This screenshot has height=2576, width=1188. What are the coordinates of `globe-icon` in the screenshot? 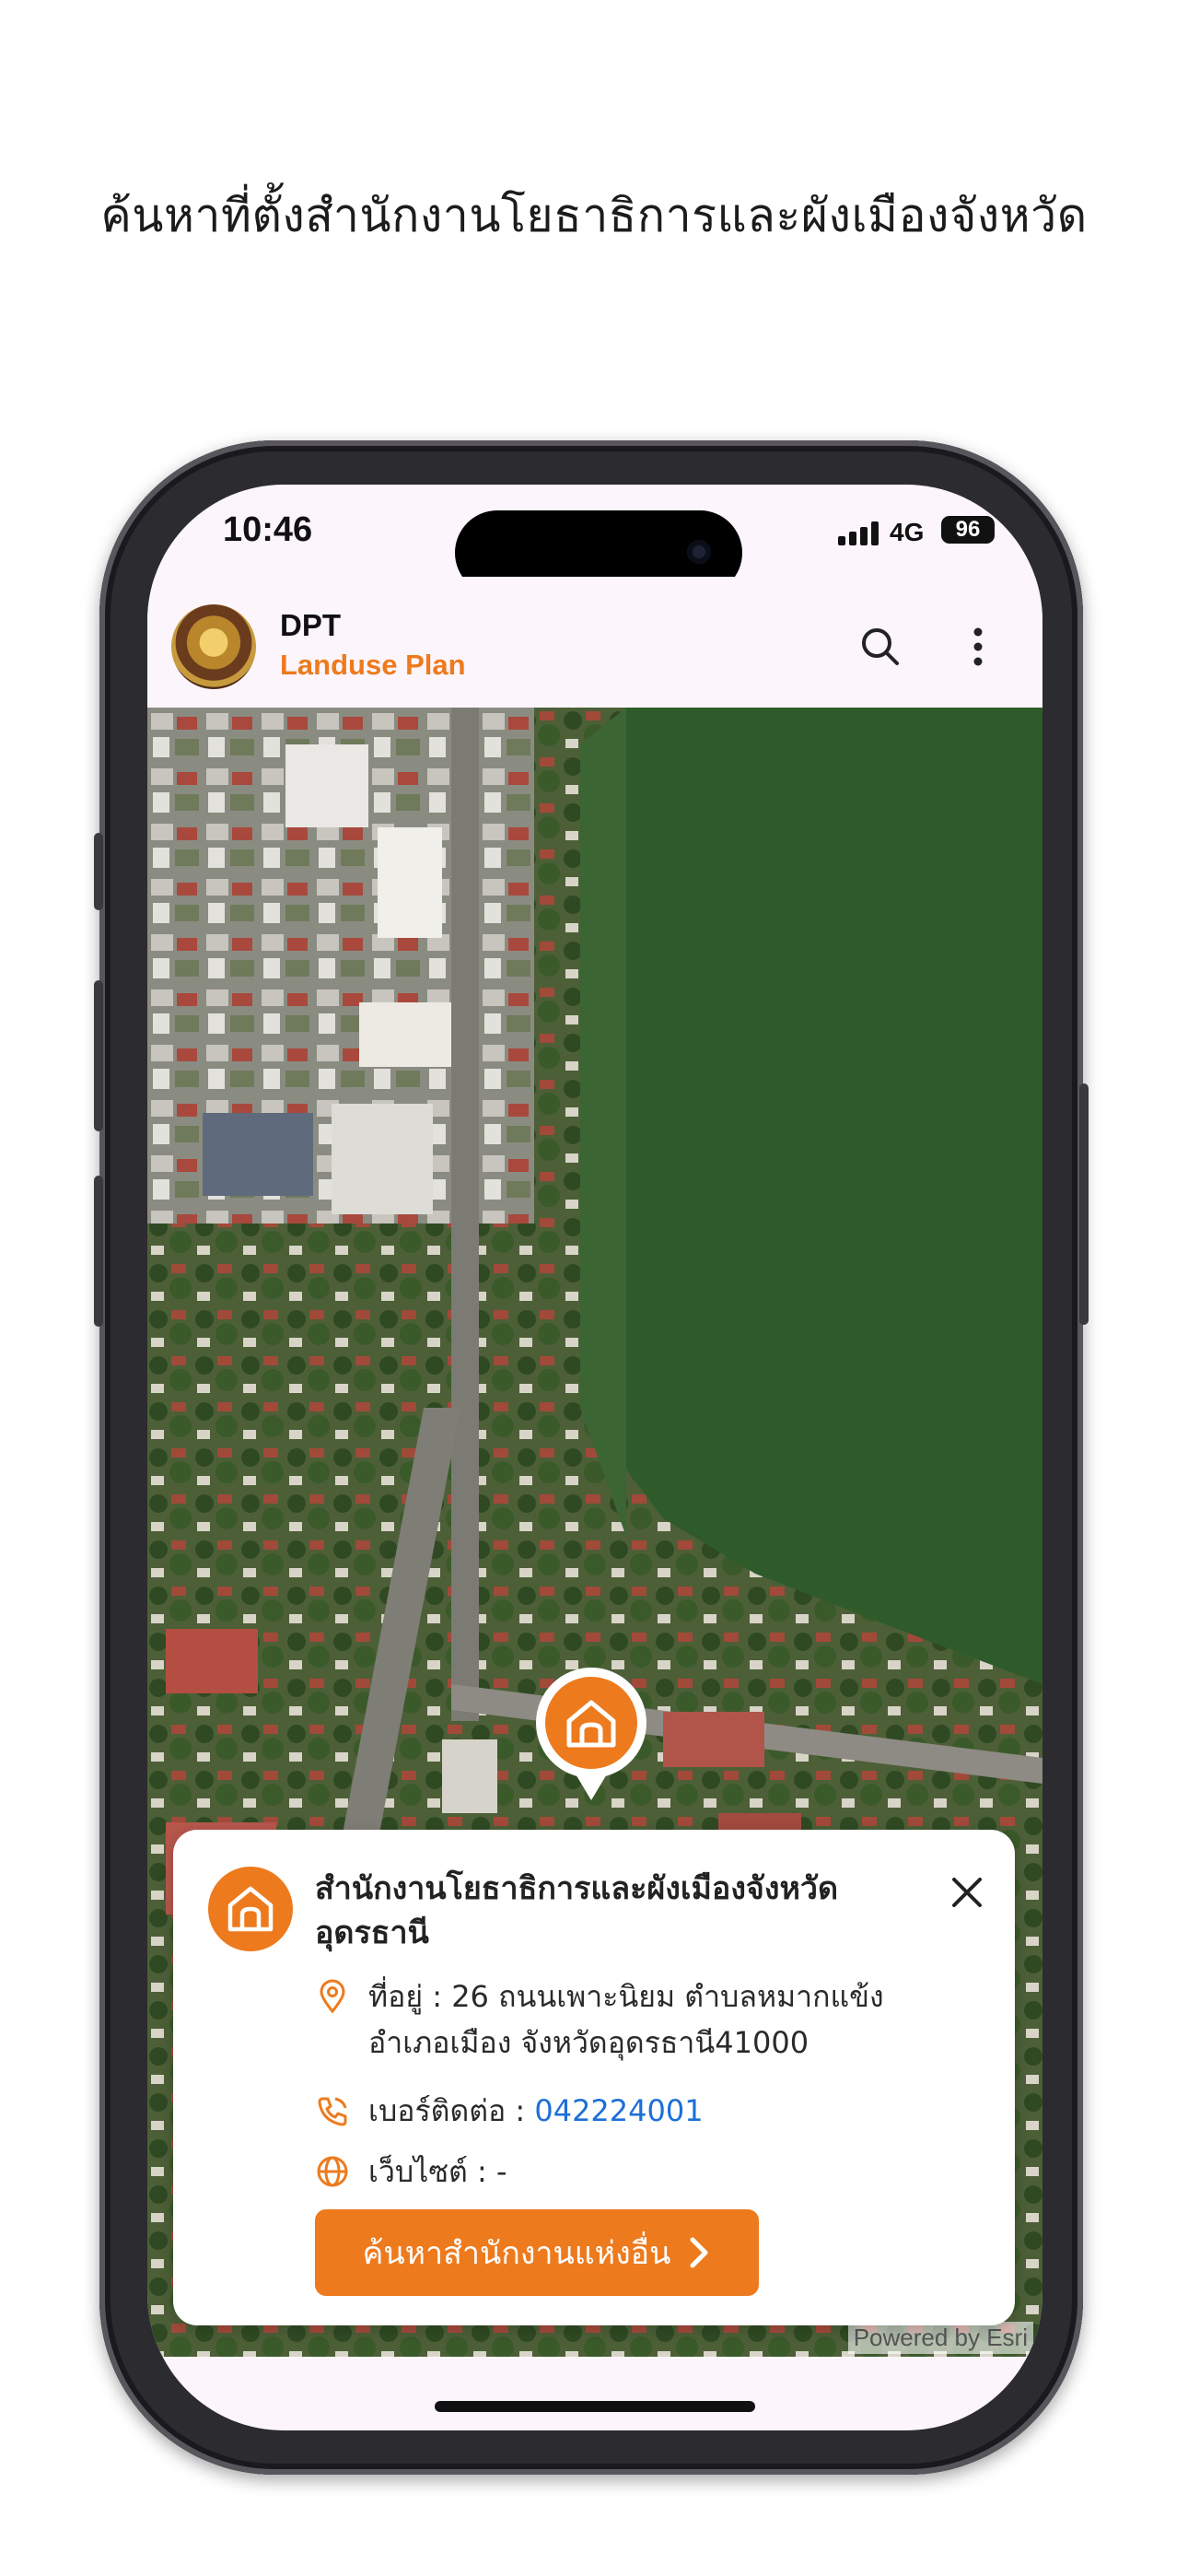 It's located at (332, 2171).